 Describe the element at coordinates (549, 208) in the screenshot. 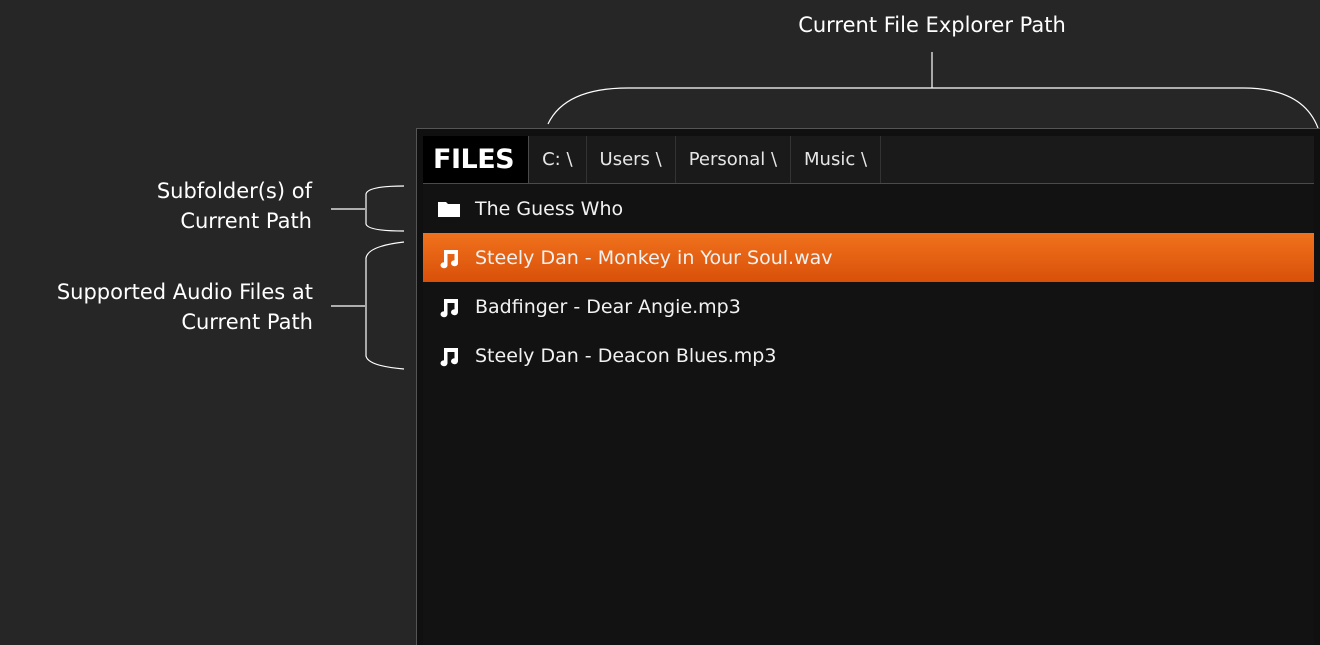

I see `file-name: The Guess Who` at that location.